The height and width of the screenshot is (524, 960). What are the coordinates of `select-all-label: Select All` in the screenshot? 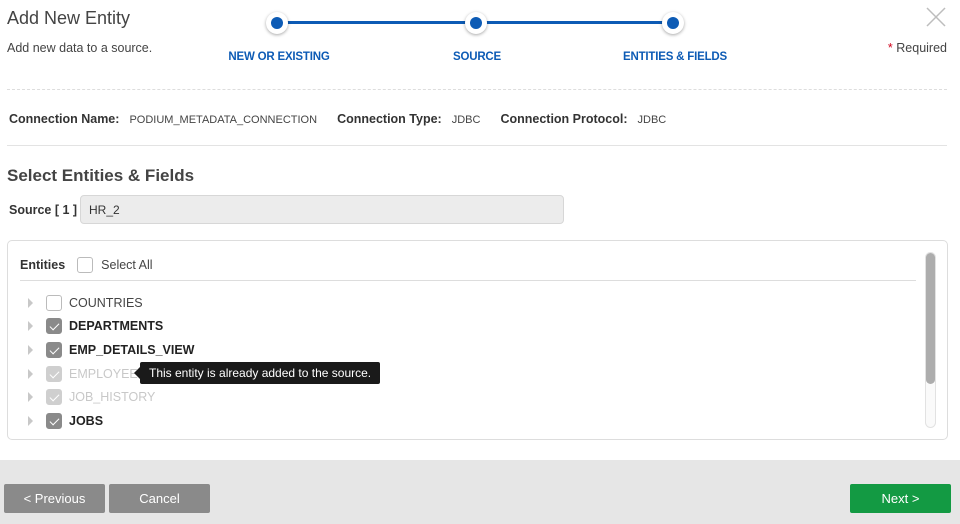 It's located at (126, 265).